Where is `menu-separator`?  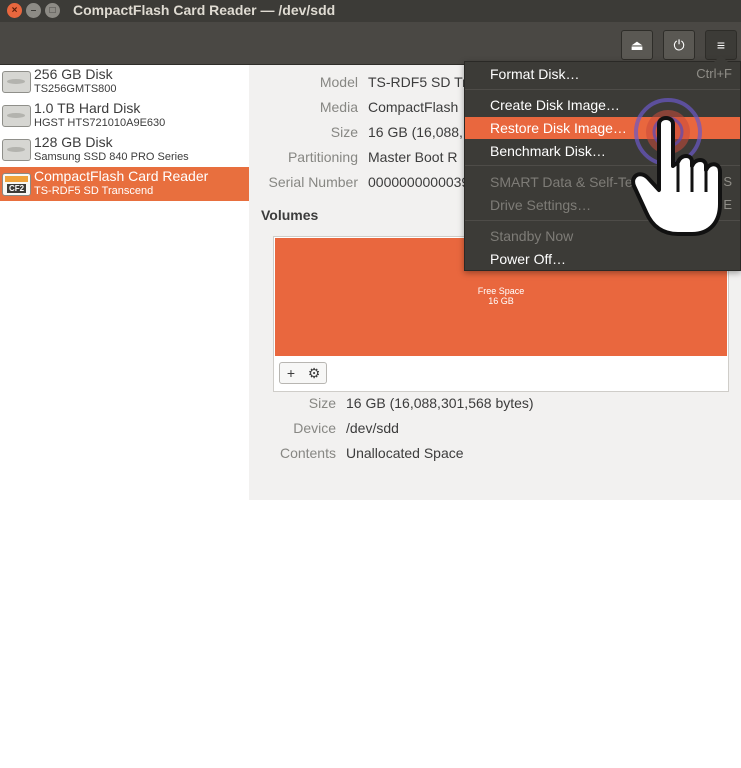 menu-separator is located at coordinates (602, 89).